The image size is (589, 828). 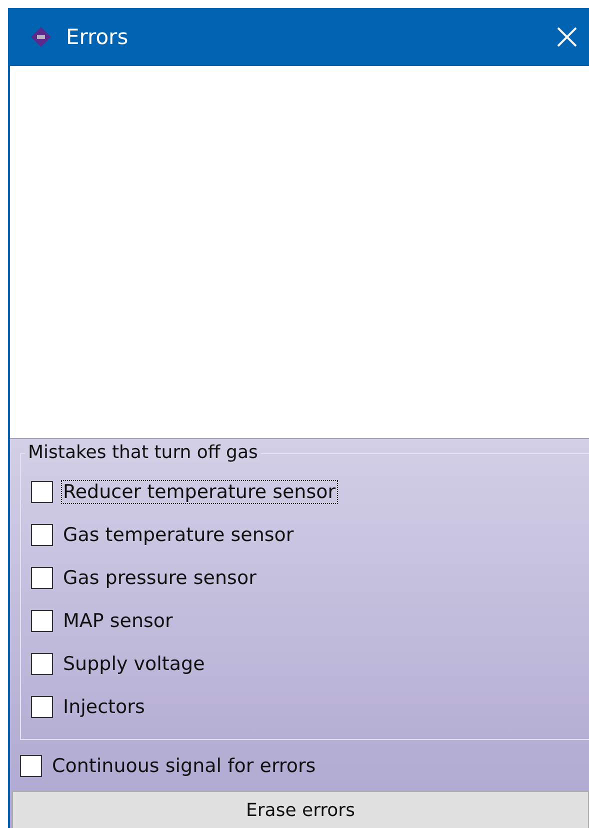 What do you see at coordinates (104, 706) in the screenshot?
I see `checkbox-label: Injectors` at bounding box center [104, 706].